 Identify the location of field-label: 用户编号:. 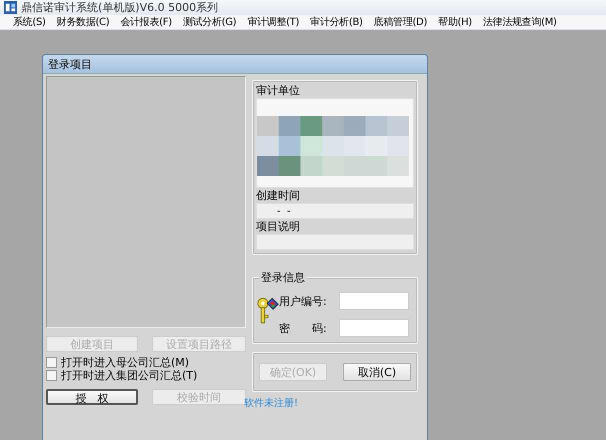
(303, 301).